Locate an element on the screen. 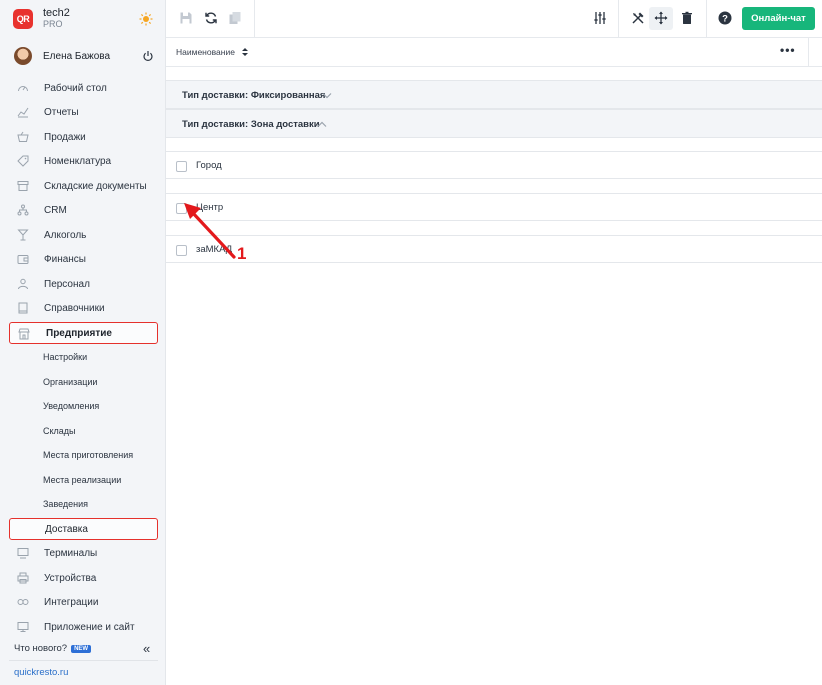  sidebar-item-label: Отчеты is located at coordinates (61, 112).